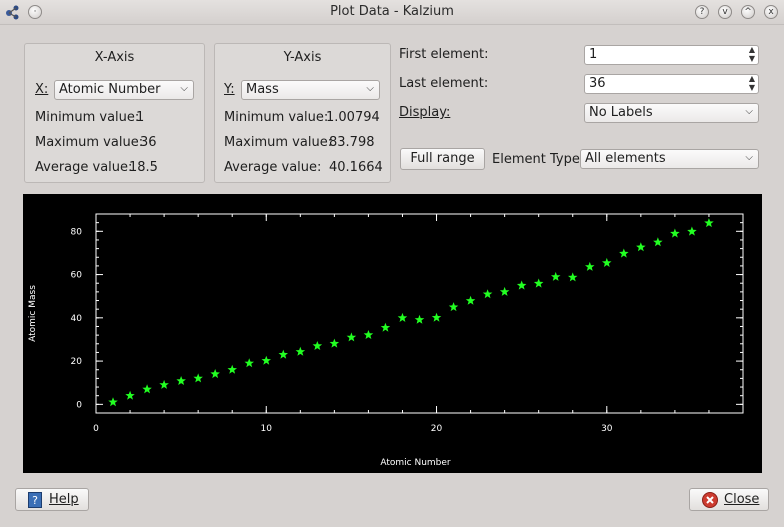  What do you see at coordinates (352, 142) in the screenshot?
I see `y-max-value: 83.798` at bounding box center [352, 142].